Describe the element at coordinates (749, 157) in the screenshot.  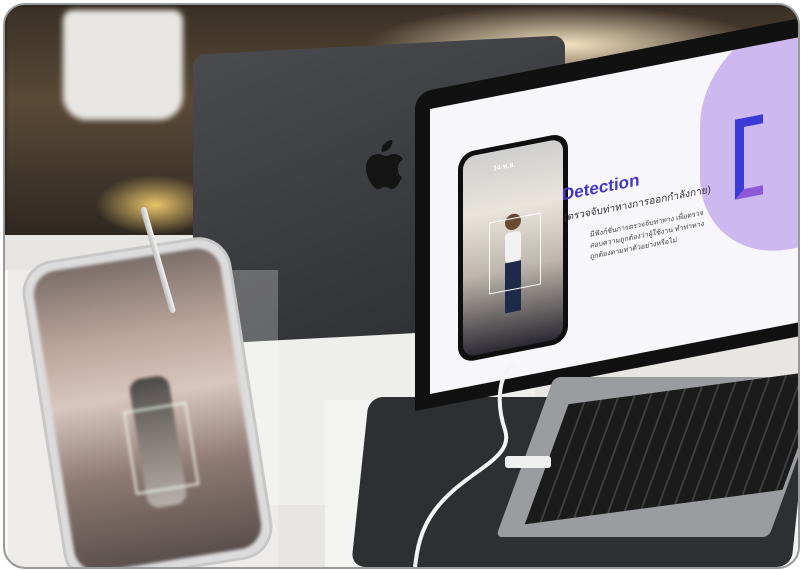
I see `bracket-graphic` at that location.